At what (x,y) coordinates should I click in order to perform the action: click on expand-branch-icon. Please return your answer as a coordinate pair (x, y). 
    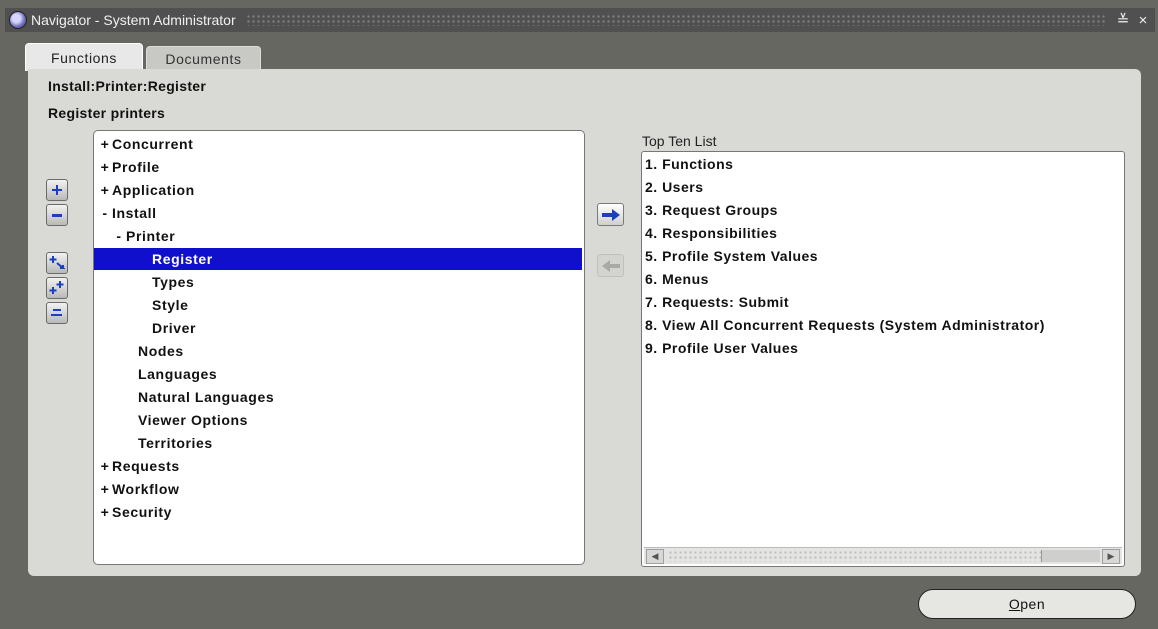
    Looking at the image, I should click on (57, 262).